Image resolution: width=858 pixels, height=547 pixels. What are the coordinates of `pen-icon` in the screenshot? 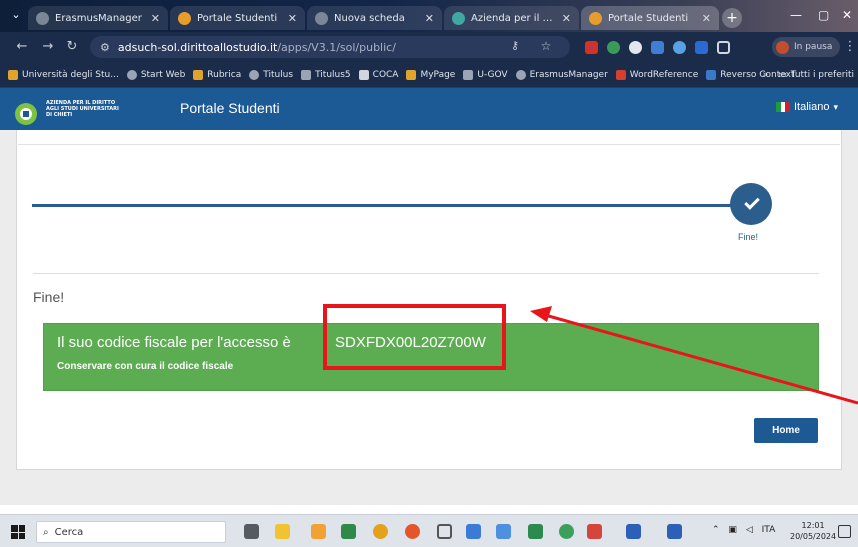 It's located at (444, 531).